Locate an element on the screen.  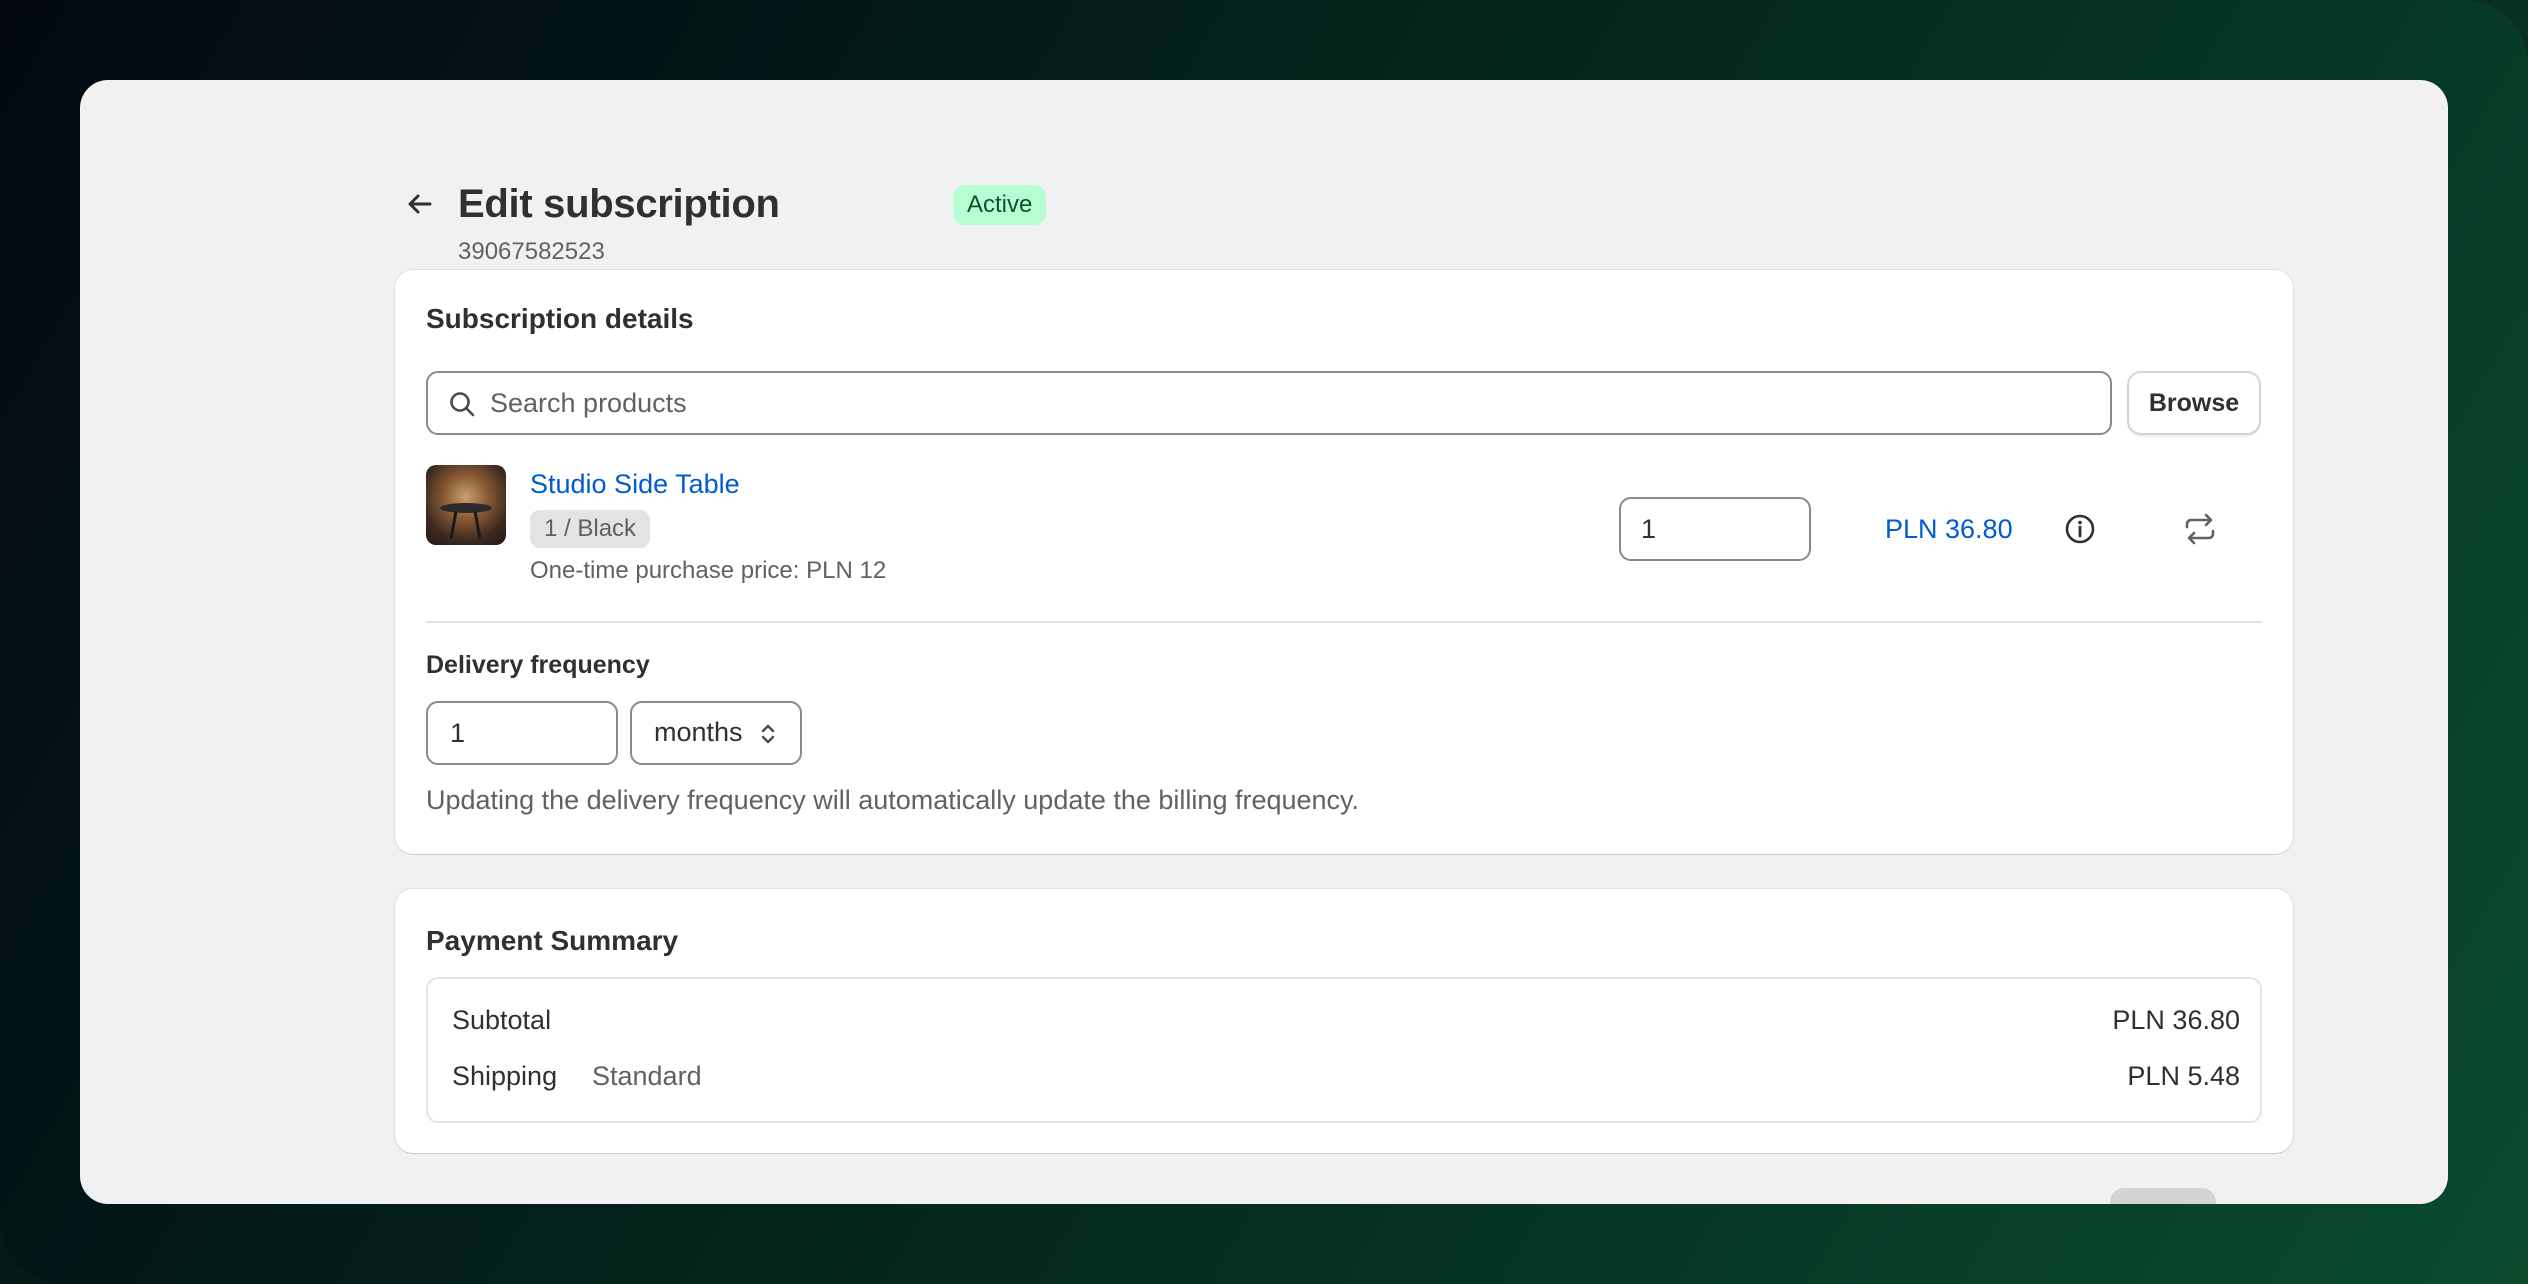
swap-icon is located at coordinates (2200, 529).